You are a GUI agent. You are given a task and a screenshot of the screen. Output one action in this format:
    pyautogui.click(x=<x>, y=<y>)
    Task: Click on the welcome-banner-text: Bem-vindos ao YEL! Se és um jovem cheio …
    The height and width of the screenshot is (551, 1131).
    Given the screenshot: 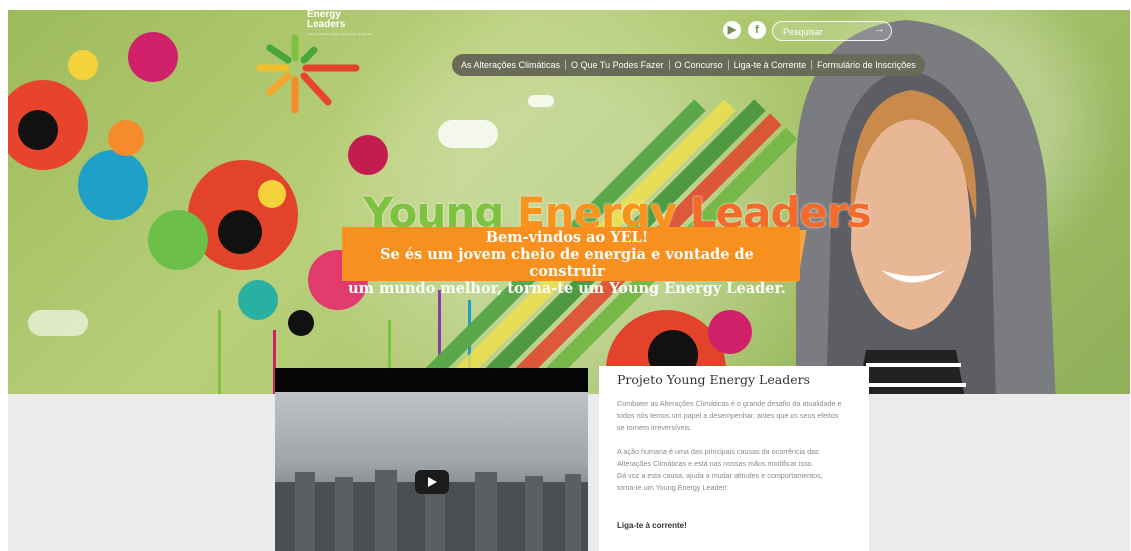 What is the action you would take?
    pyautogui.click(x=567, y=263)
    